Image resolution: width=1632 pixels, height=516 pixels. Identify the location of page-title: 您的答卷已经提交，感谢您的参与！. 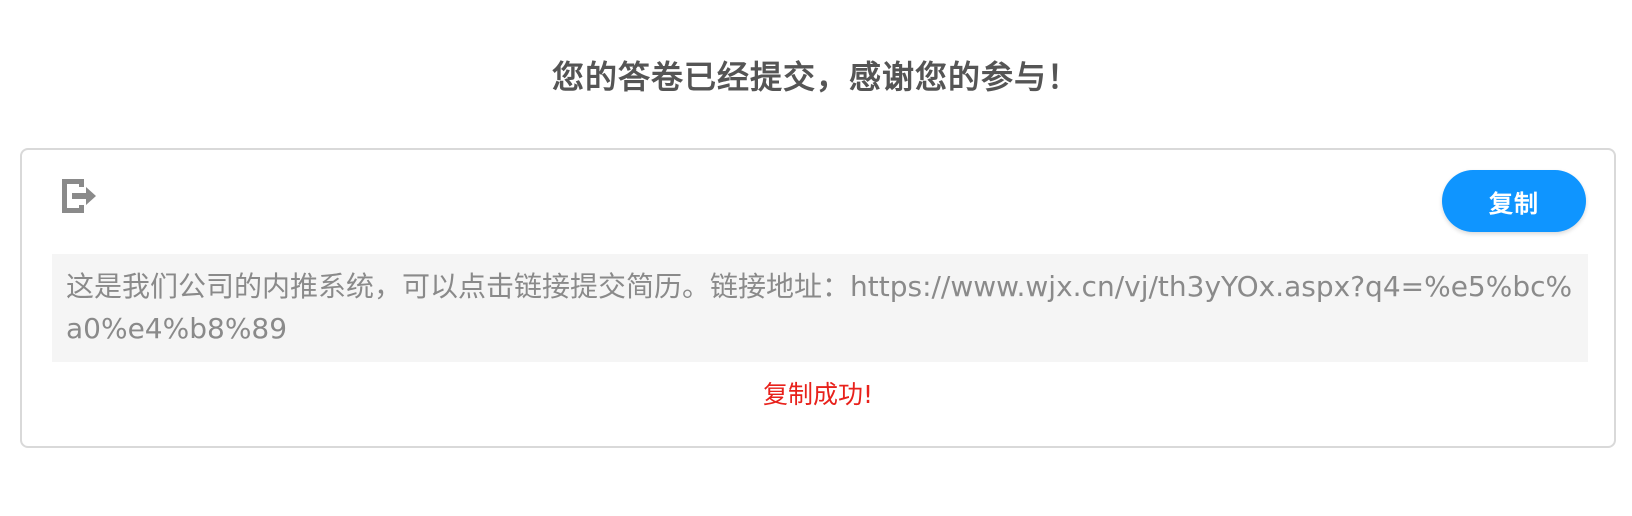
(815, 77).